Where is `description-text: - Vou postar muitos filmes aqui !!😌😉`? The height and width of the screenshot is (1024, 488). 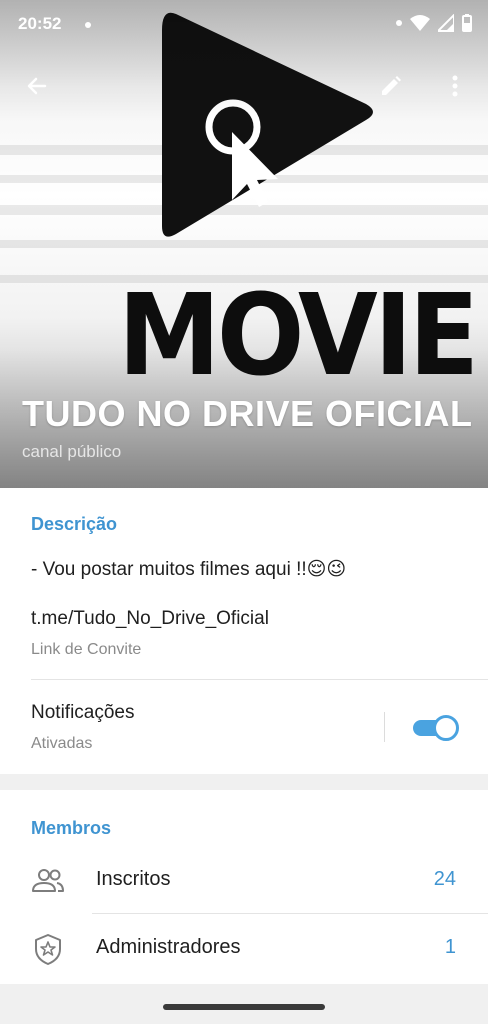
description-text: - Vou postar muitos filmes aqui !!😌😉 is located at coordinates (188, 569).